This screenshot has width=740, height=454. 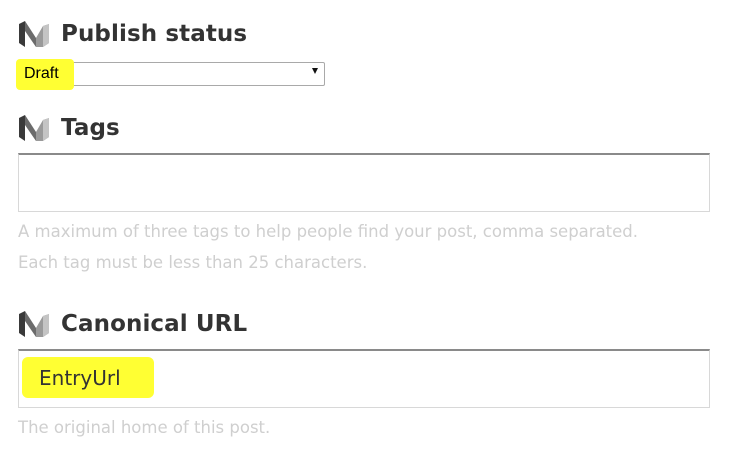 I want to click on tags-header: Tags, so click(x=69, y=128).